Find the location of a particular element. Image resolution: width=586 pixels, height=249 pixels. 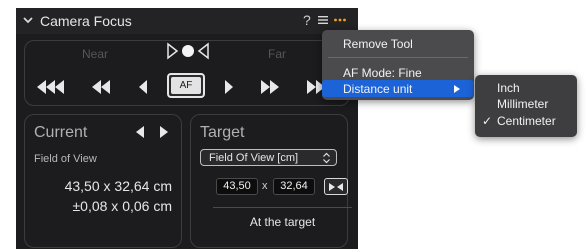

focus-near-medium-step-icon is located at coordinates (101, 87).